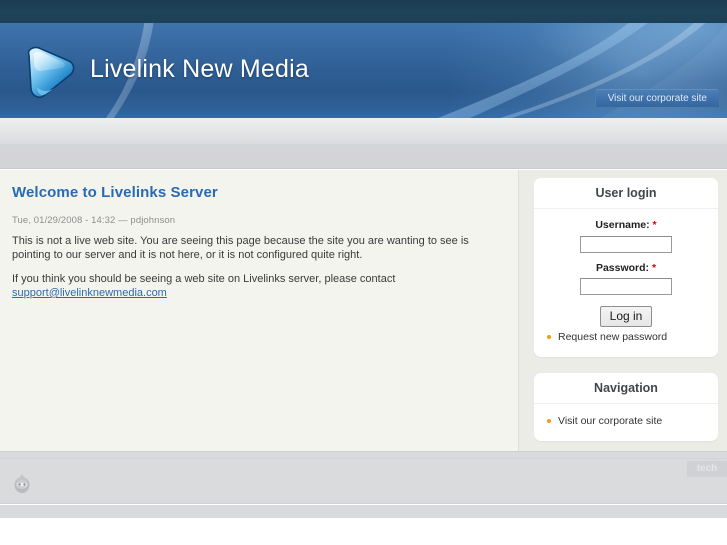 Image resolution: width=727 pixels, height=545 pixels. Describe the element at coordinates (626, 193) in the screenshot. I see `user-login-block-title: User login` at that location.